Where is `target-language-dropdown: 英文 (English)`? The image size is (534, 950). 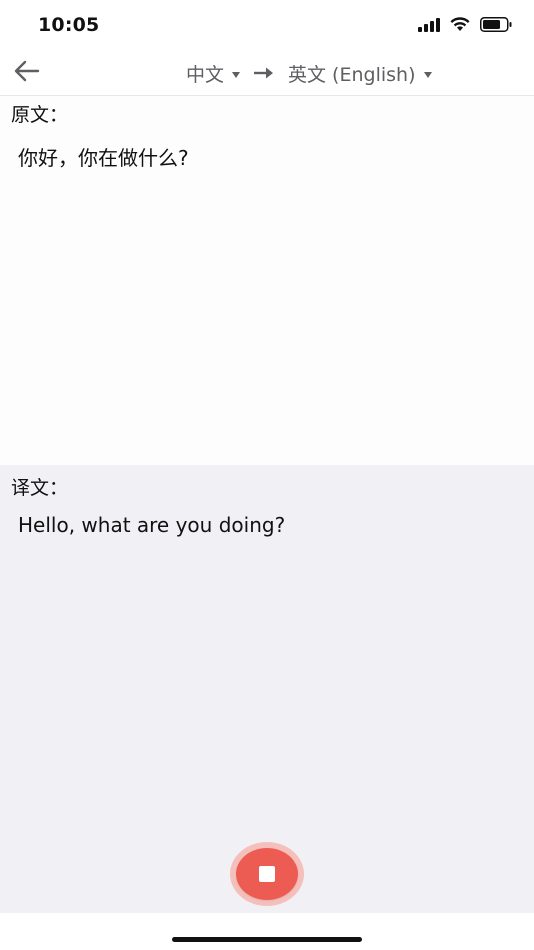
target-language-dropdown: 英文 (English) is located at coordinates (360, 73).